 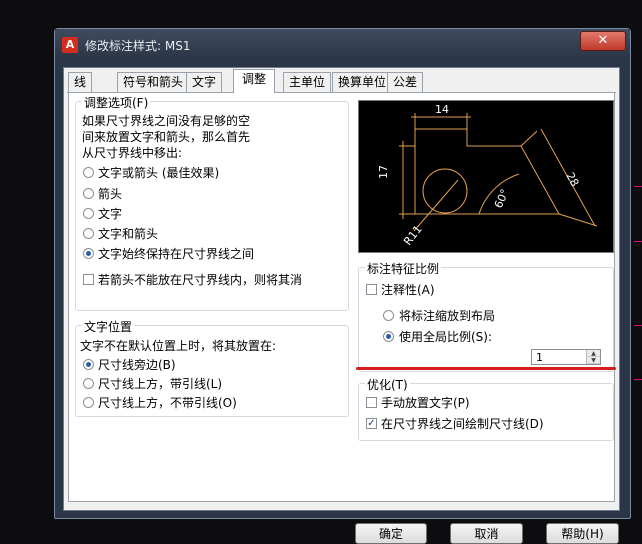 I want to click on scale-to-layout-radio, so click(x=388, y=315).